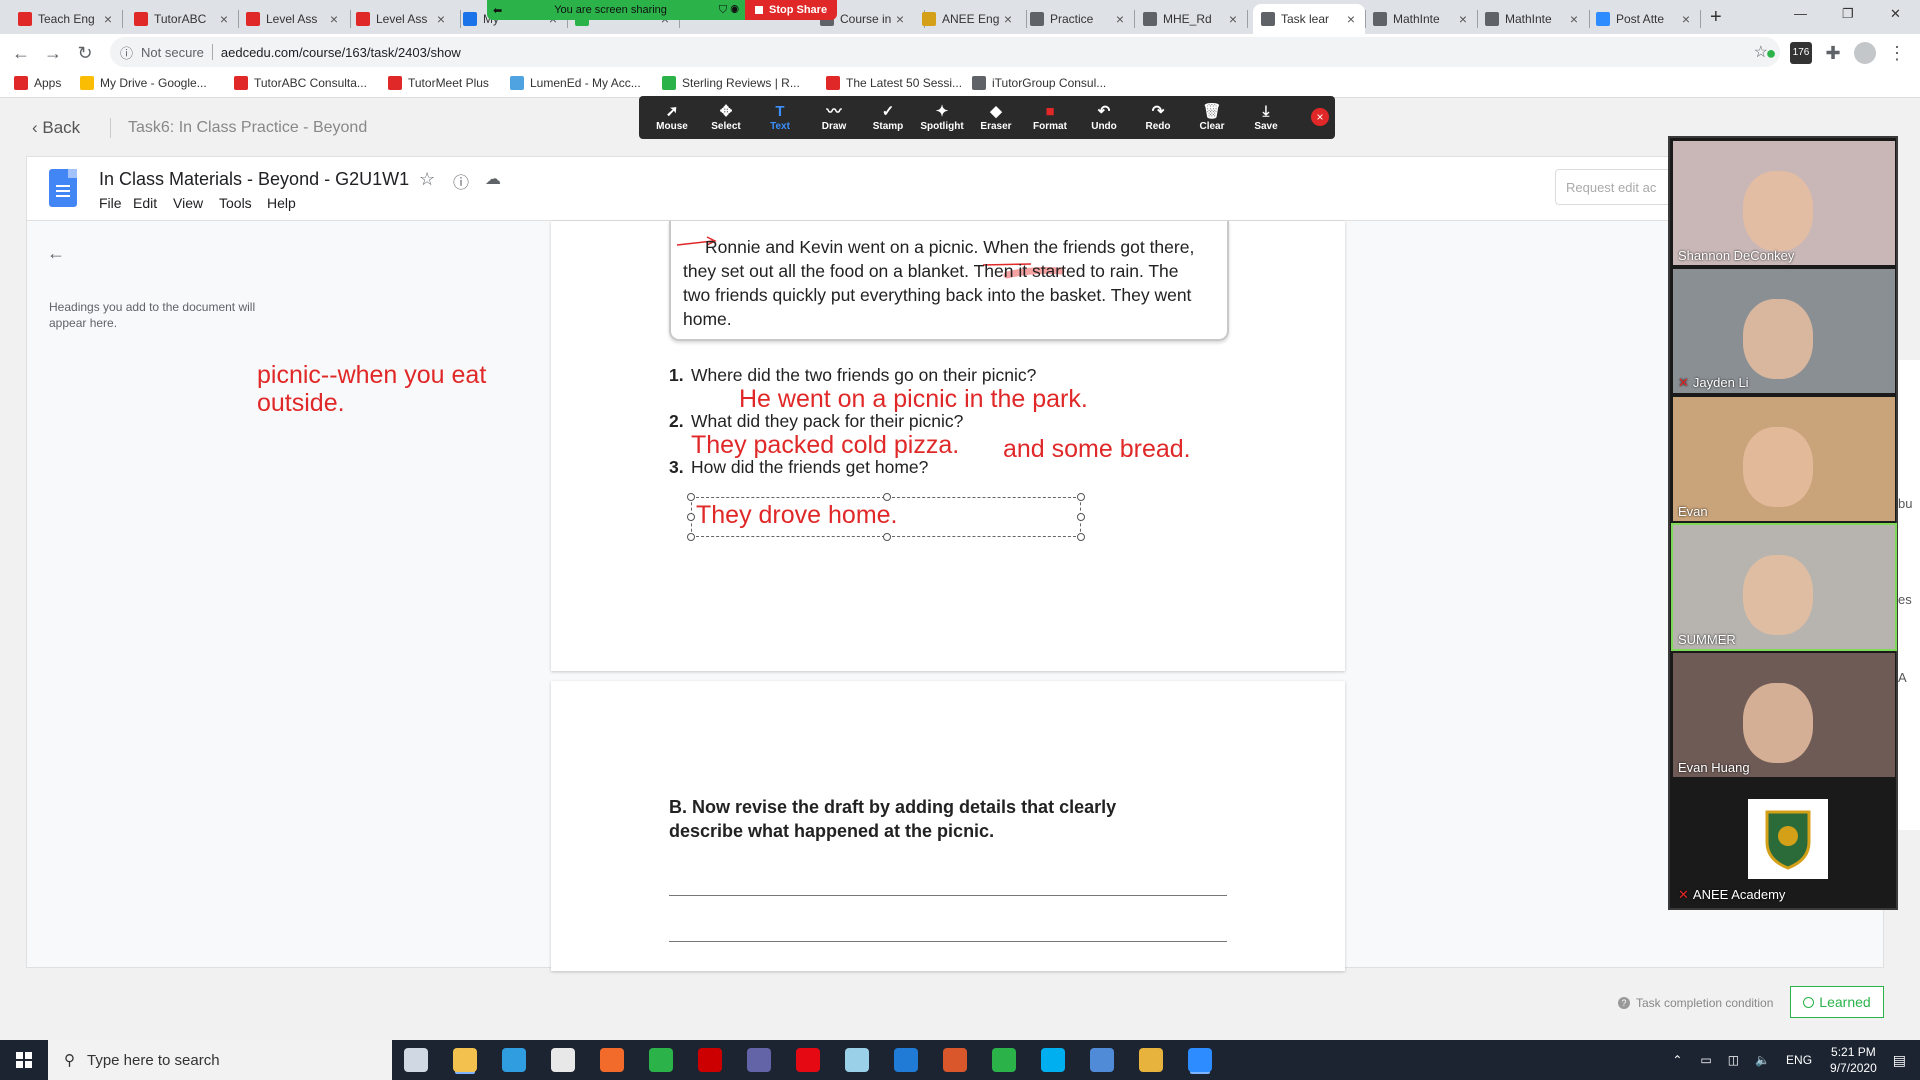 This screenshot has height=1080, width=1920. Describe the element at coordinates (968, 19) in the screenshot. I see `browser-tab: ANEE Eng ×` at that location.